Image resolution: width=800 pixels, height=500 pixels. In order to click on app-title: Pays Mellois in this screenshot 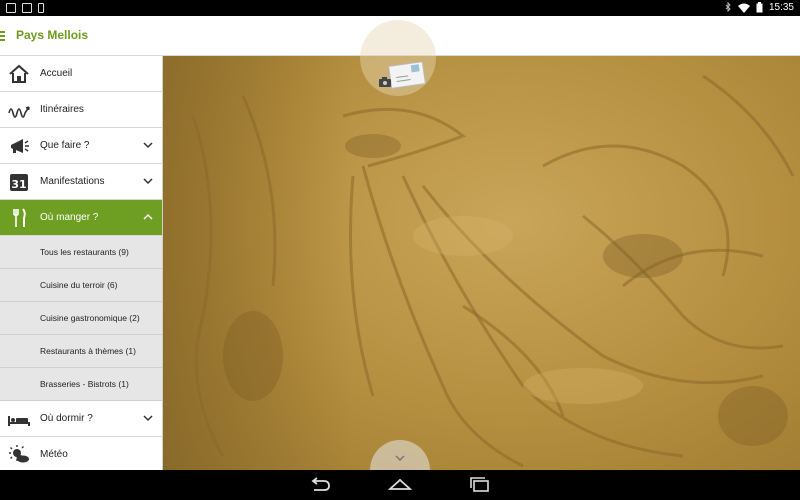, I will do `click(52, 35)`.